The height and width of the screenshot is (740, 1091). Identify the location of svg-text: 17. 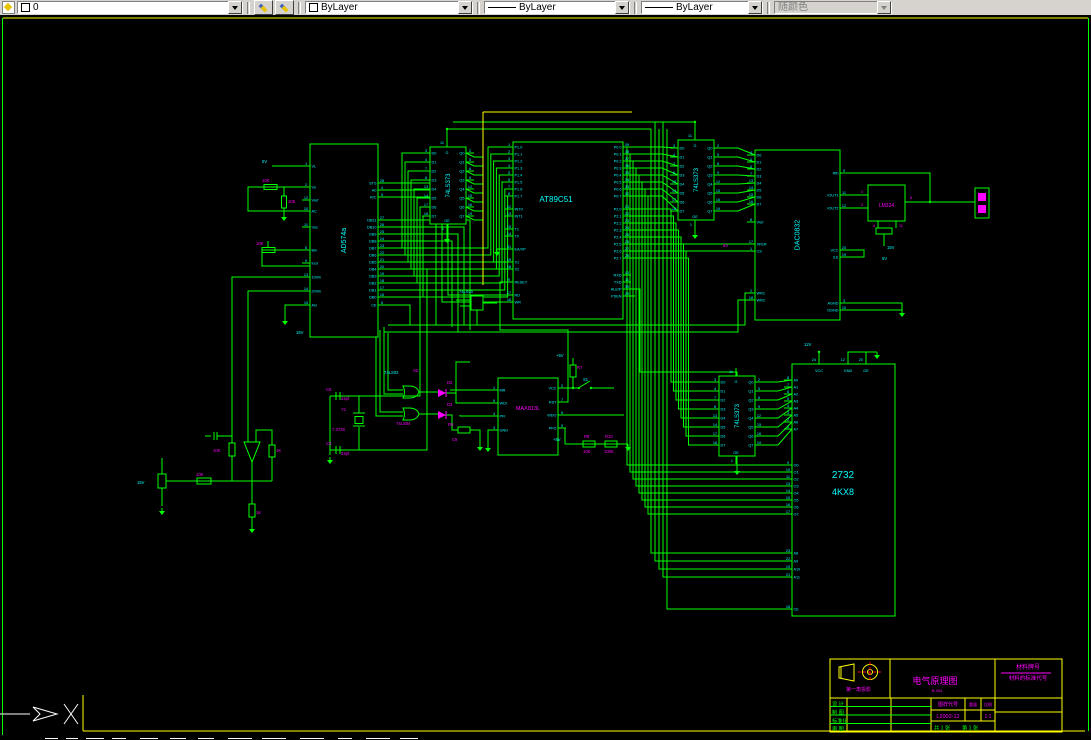
(788, 512).